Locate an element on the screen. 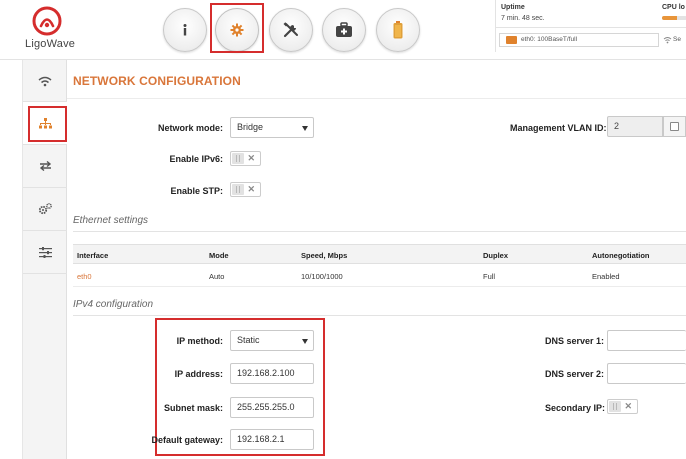  battery-icon is located at coordinates (398, 30).